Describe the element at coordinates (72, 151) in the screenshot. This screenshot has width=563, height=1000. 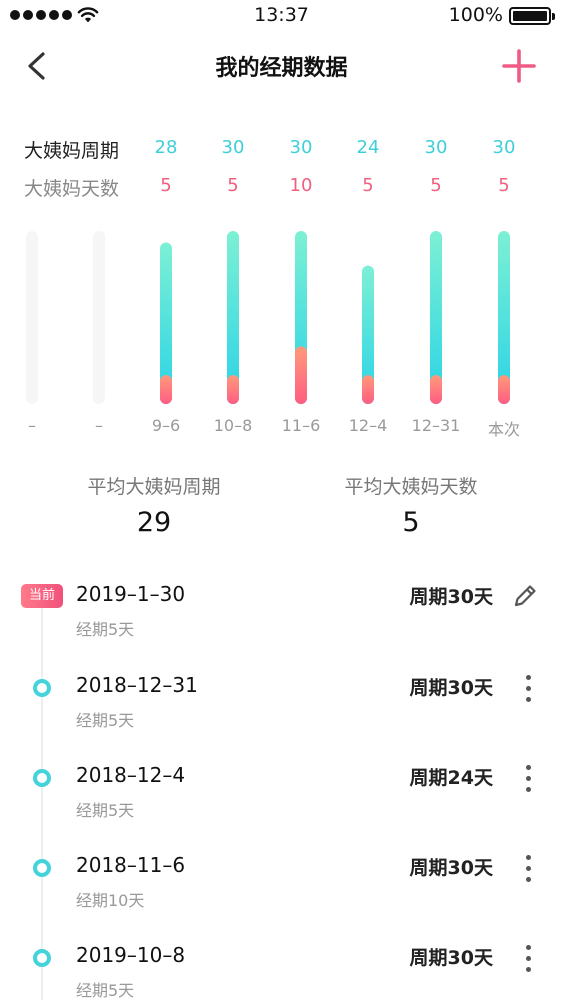
I see `cycle-length-label: 大姨妈周期` at that location.